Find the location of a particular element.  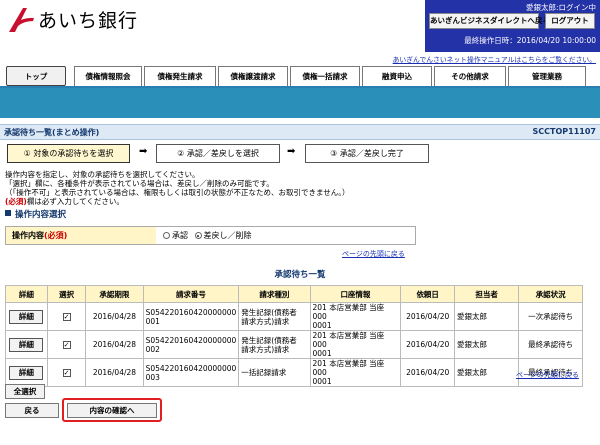

column-header: 詳細 is located at coordinates (26, 294).